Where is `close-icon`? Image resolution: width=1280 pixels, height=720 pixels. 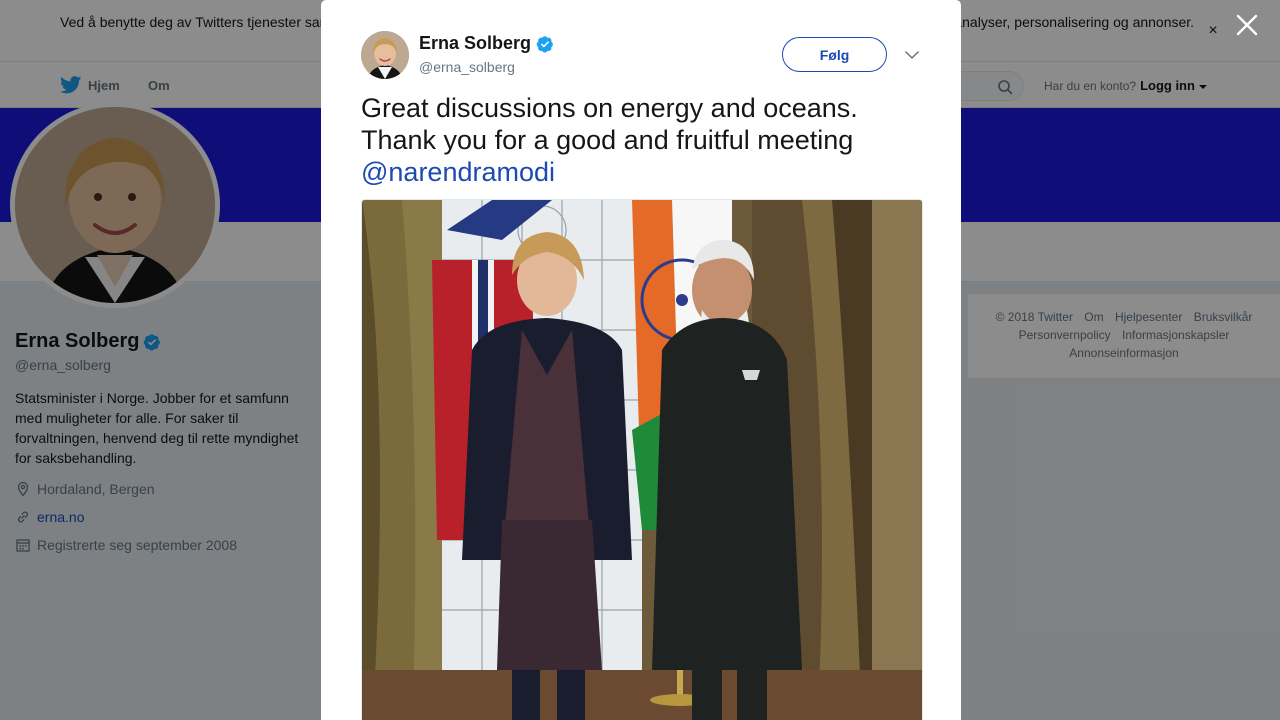 close-icon is located at coordinates (1247, 25).